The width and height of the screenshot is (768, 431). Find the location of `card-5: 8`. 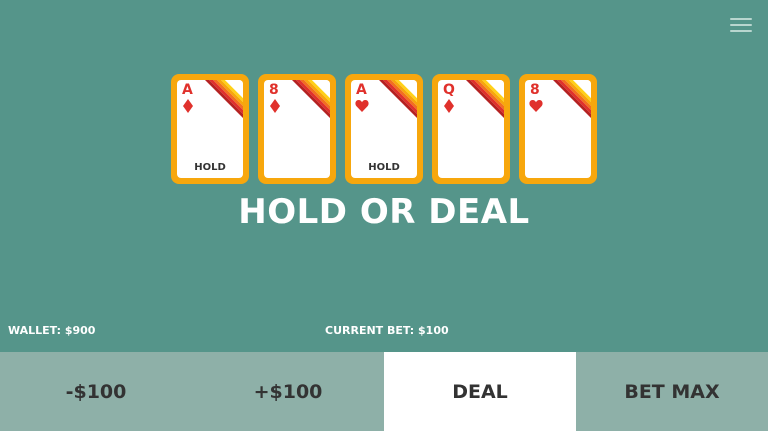

card-5: 8 is located at coordinates (558, 129).